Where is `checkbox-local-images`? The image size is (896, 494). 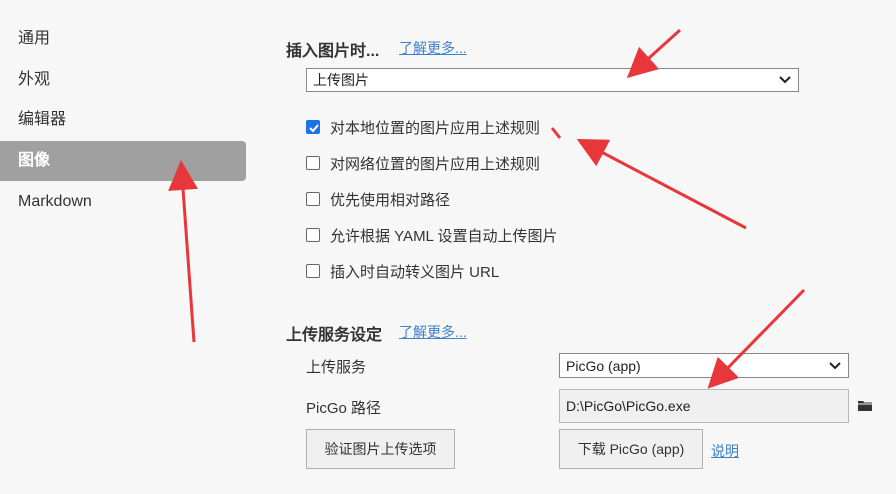 checkbox-local-images is located at coordinates (313, 127).